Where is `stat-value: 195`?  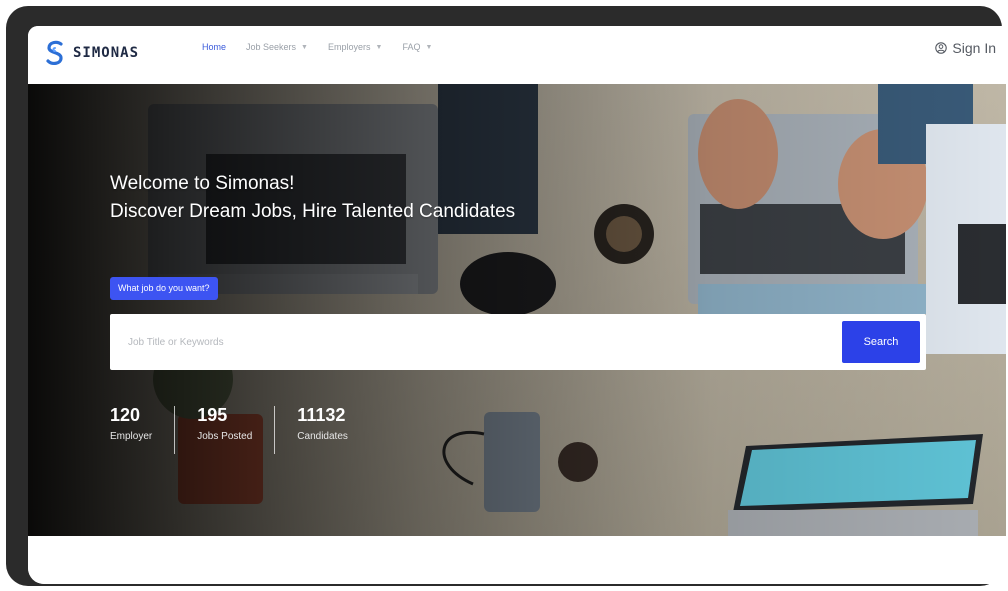
stat-value: 195 is located at coordinates (212, 415).